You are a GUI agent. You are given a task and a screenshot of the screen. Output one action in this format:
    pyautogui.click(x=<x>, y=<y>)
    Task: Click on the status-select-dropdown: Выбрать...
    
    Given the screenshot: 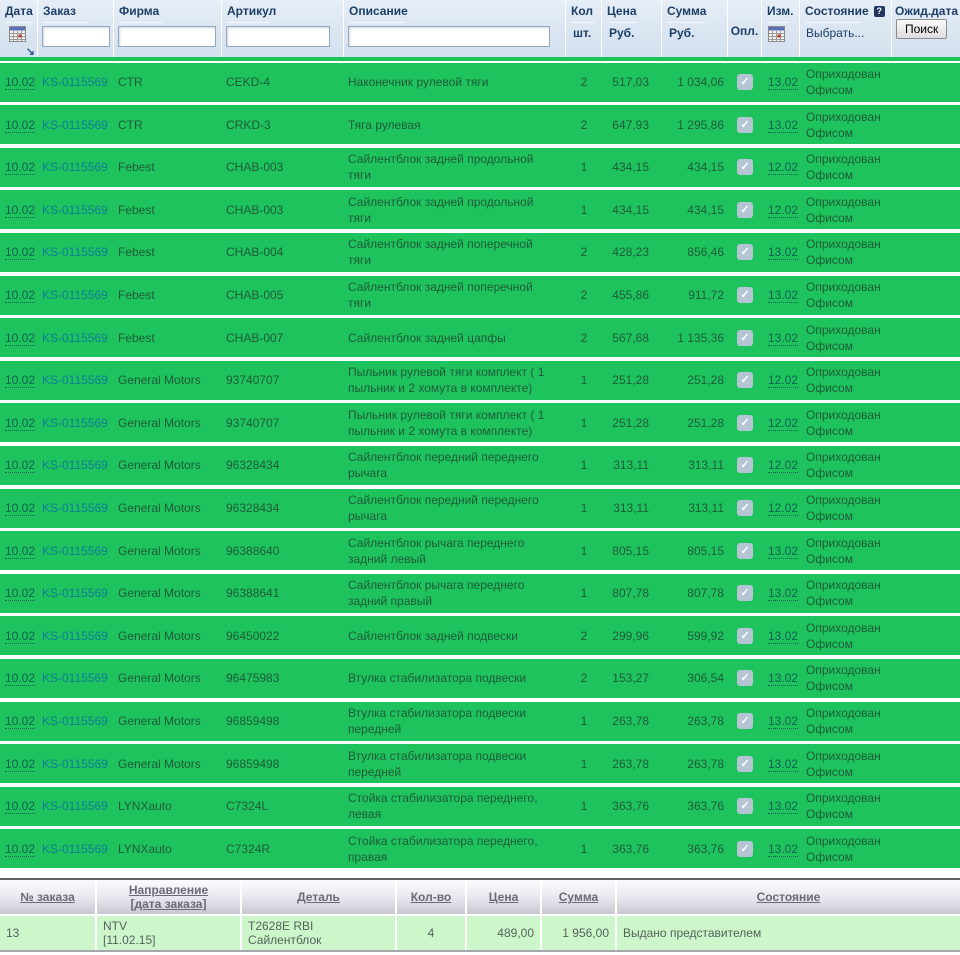 What is the action you would take?
    pyautogui.click(x=845, y=33)
    